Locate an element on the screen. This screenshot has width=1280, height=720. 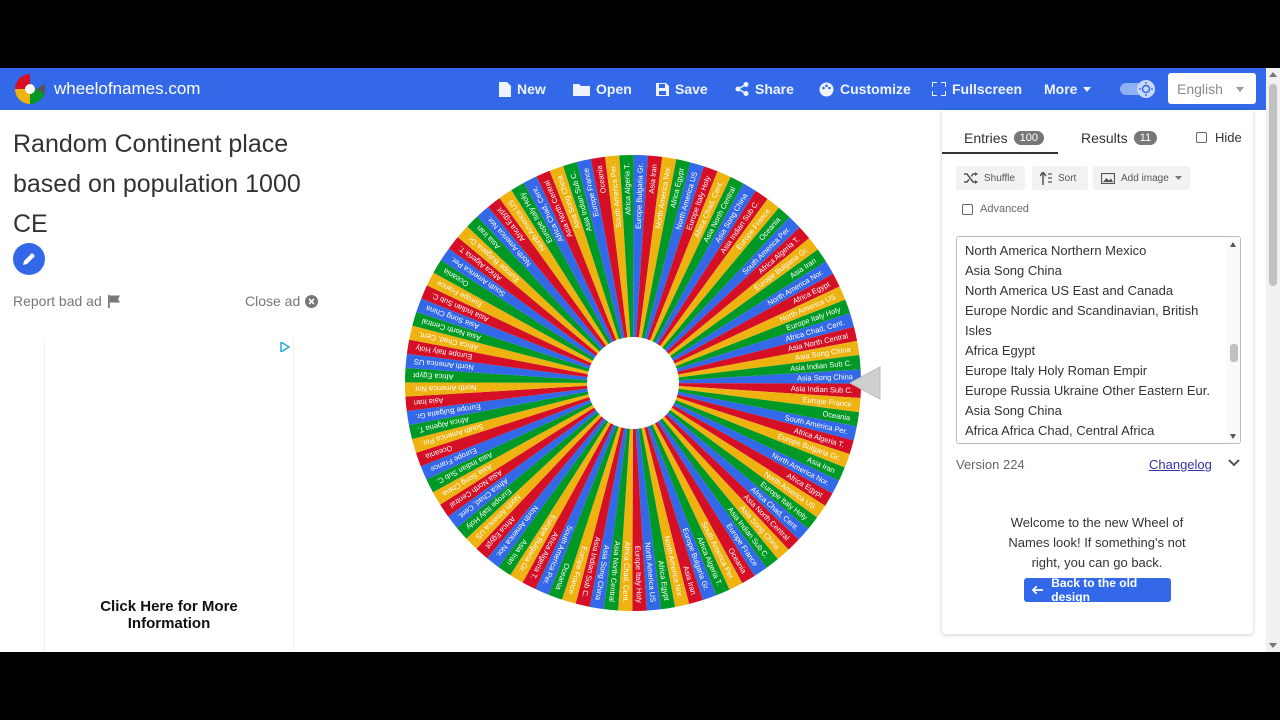
results-count-badge: 11 is located at coordinates (1145, 138).